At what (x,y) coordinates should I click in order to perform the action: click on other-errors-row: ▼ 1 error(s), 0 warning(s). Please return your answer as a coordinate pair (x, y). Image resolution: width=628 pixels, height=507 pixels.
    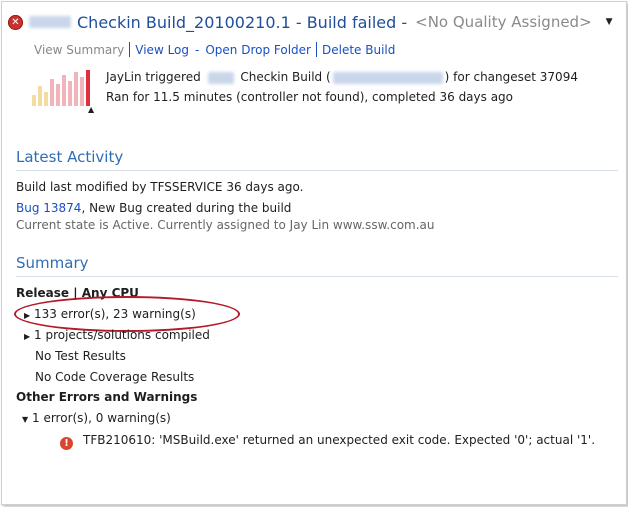
    Looking at the image, I should click on (96, 418).